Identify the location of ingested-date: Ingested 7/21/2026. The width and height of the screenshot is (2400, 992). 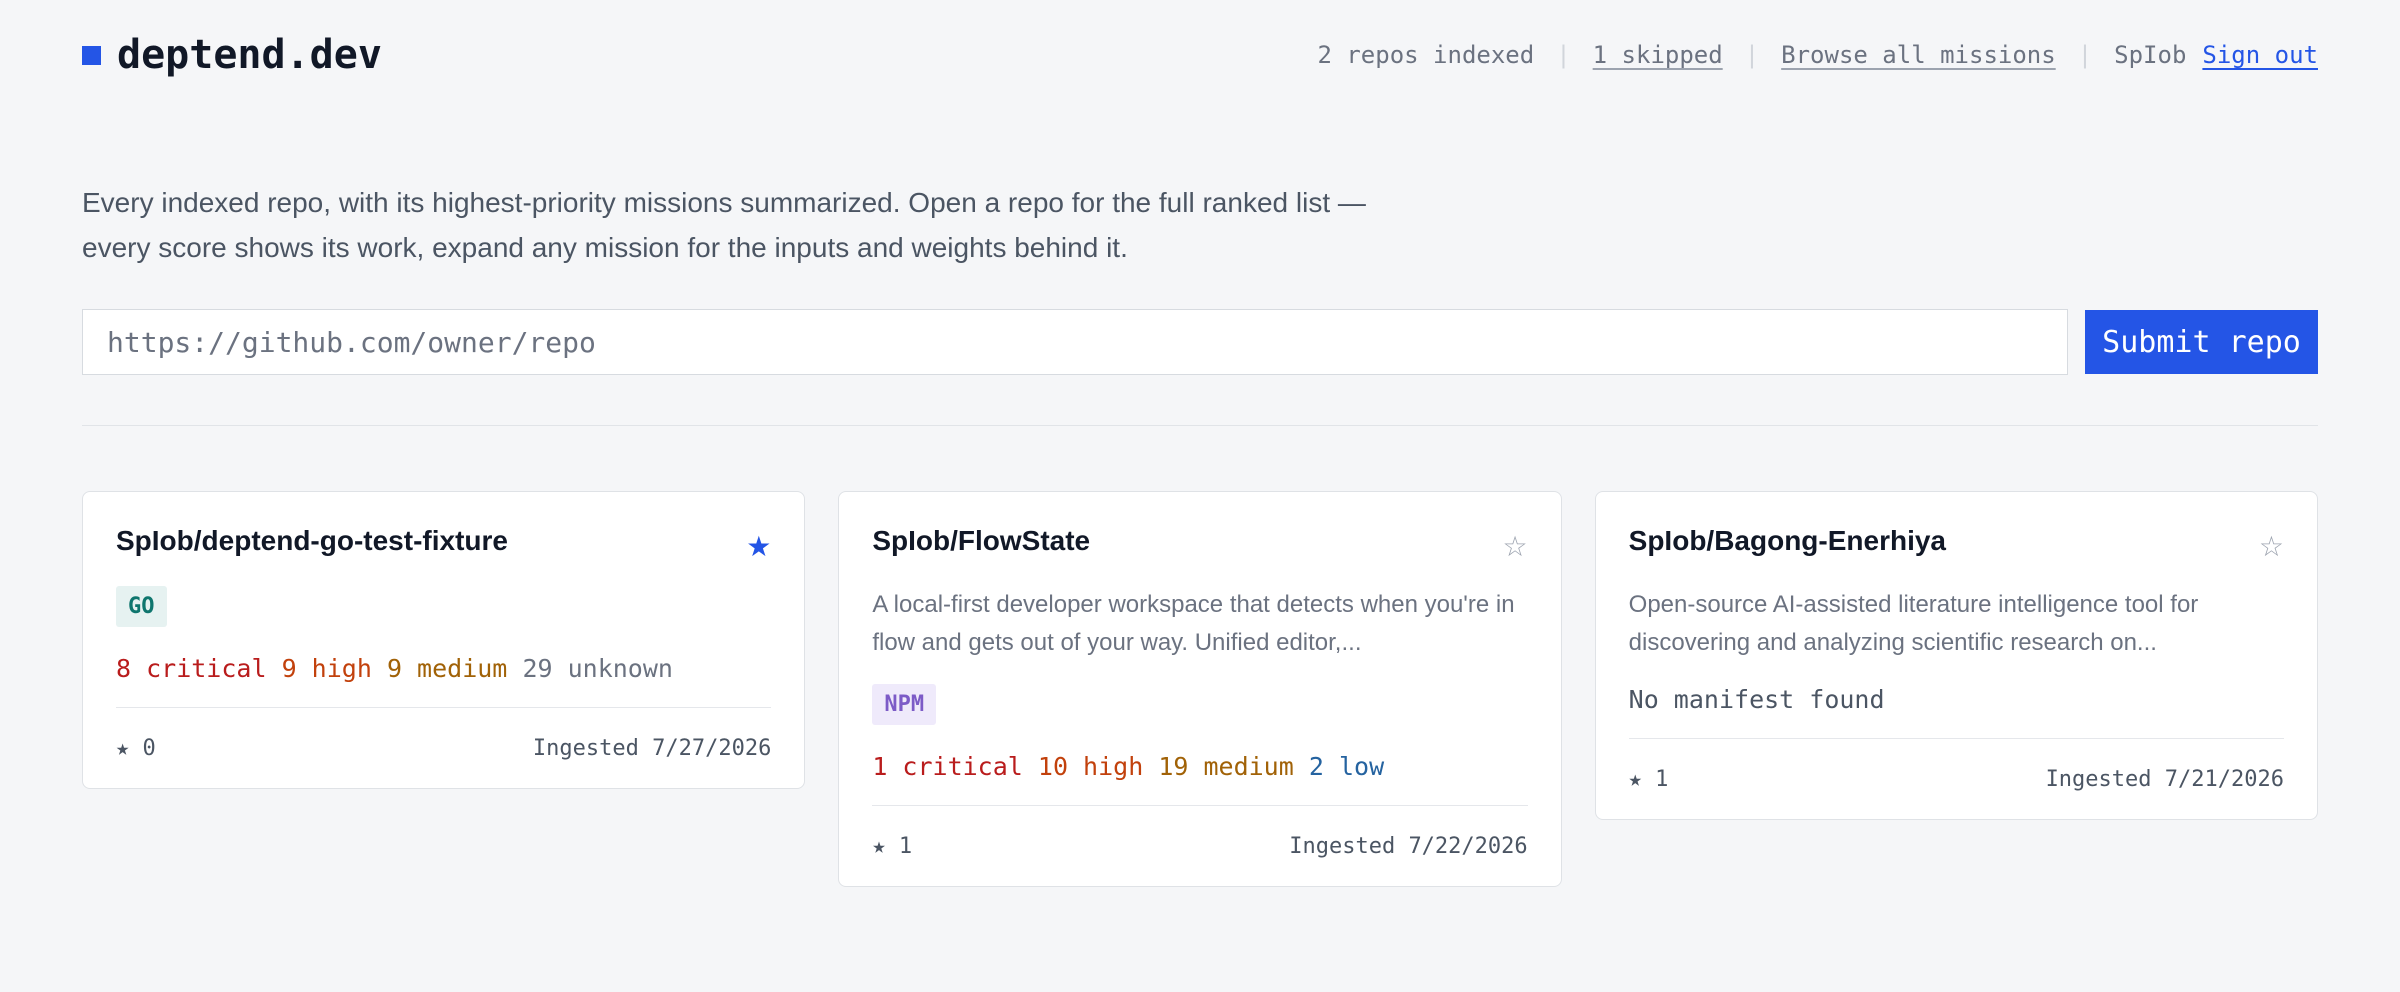
(2164, 779).